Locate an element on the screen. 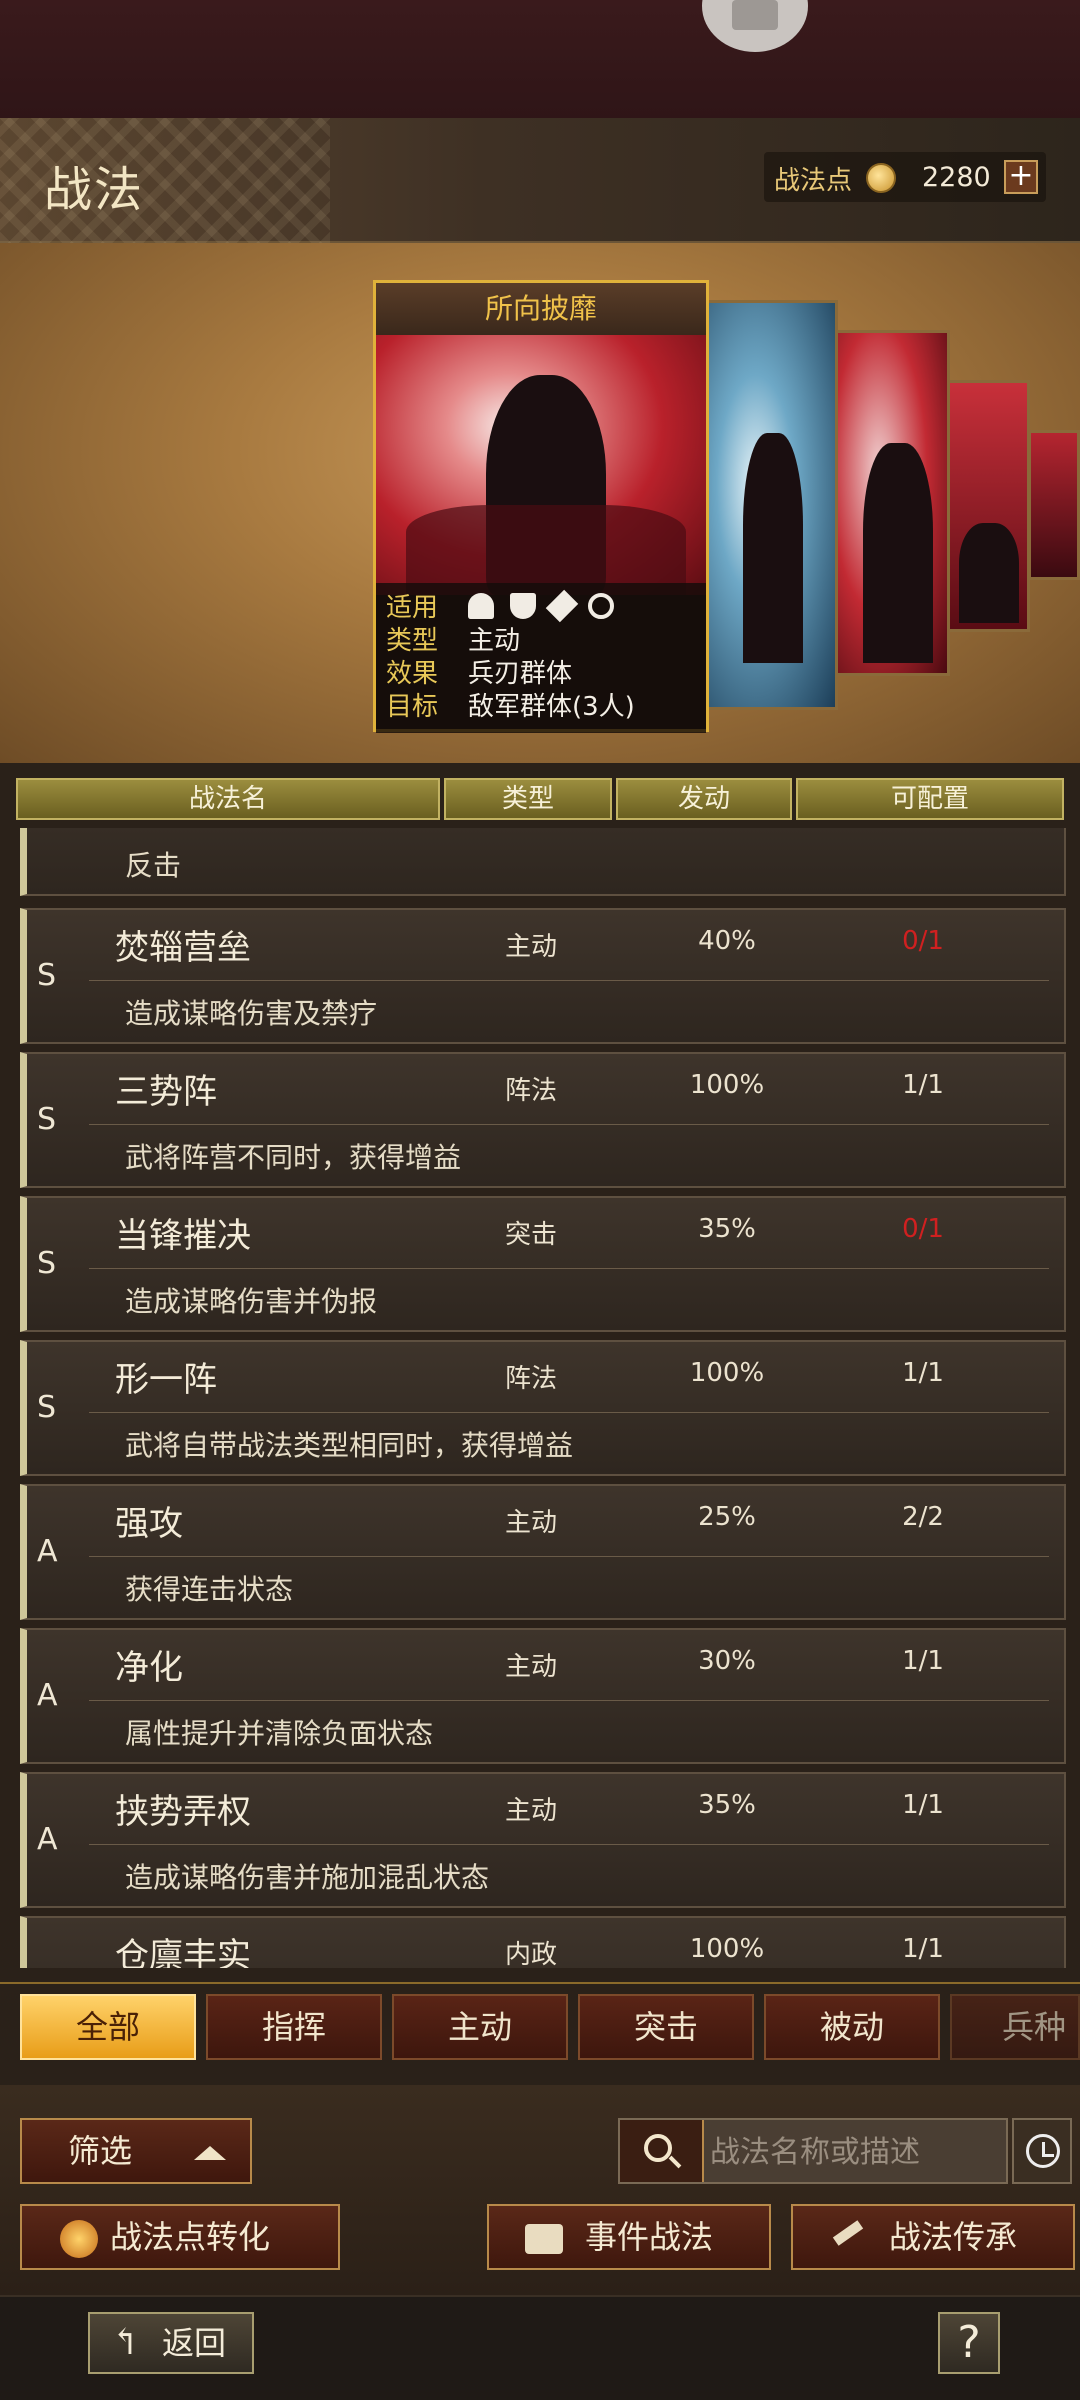  info-key: 目标 is located at coordinates (412, 707).